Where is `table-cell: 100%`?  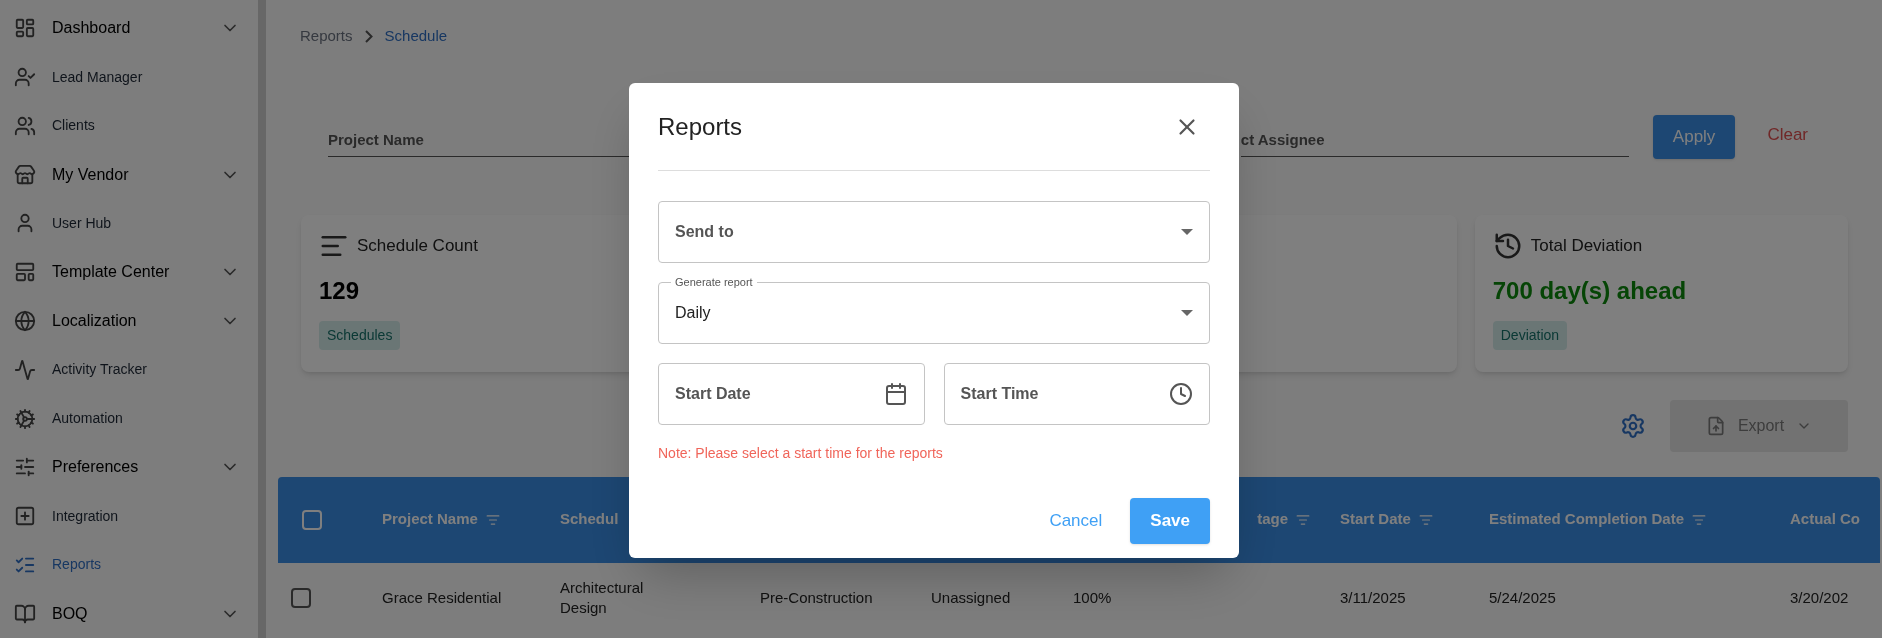 table-cell: 100% is located at coordinates (1092, 597).